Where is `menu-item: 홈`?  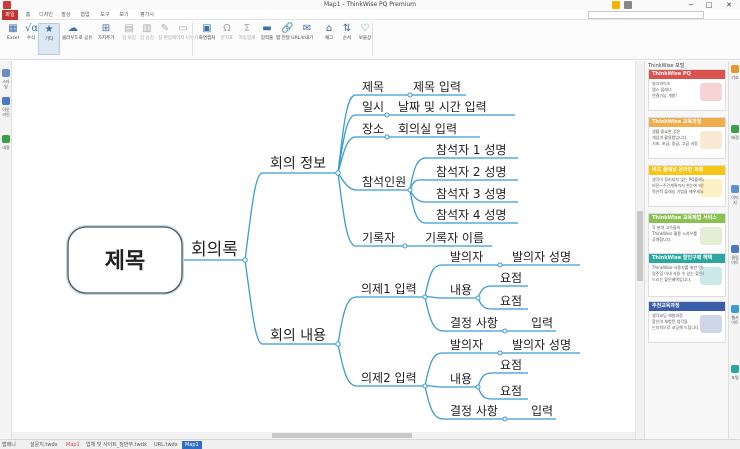 menu-item: 홈 is located at coordinates (28, 15).